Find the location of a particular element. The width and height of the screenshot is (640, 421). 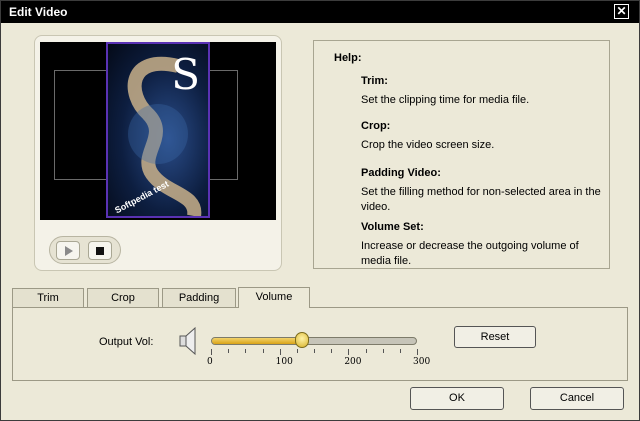

player-controls is located at coordinates (85, 250).